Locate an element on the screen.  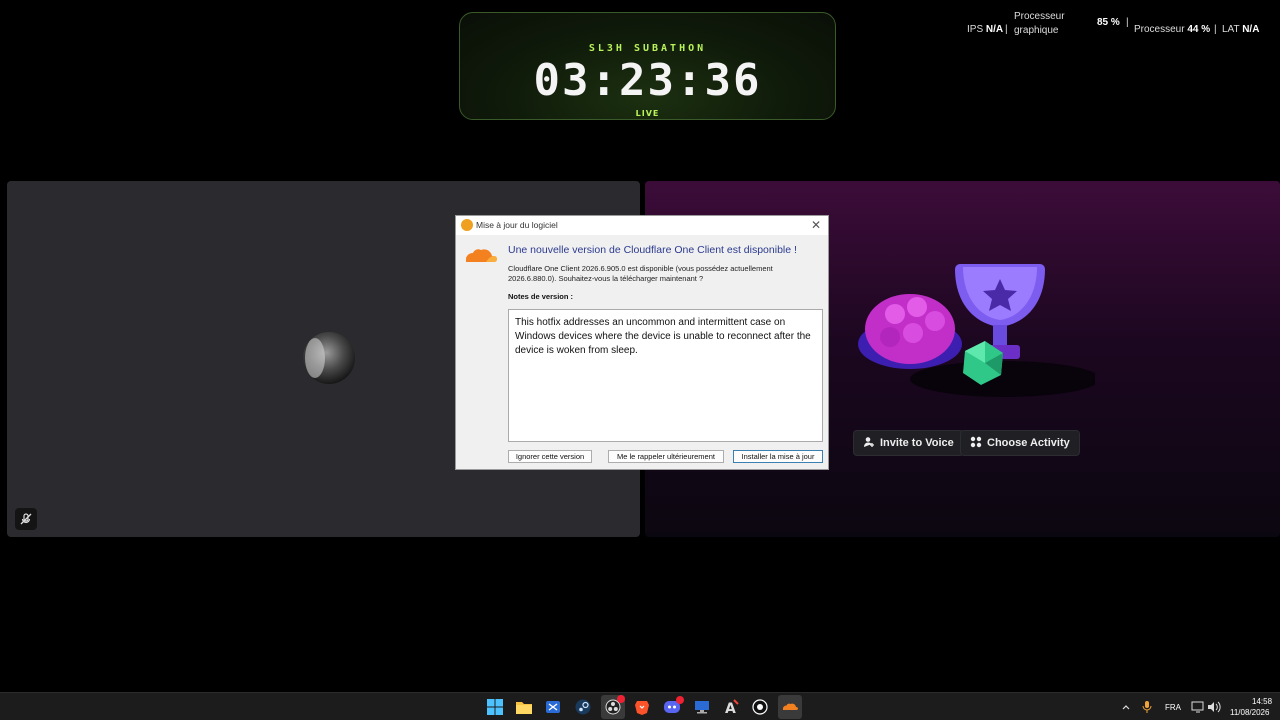
steam-icon is located at coordinates (583, 707).